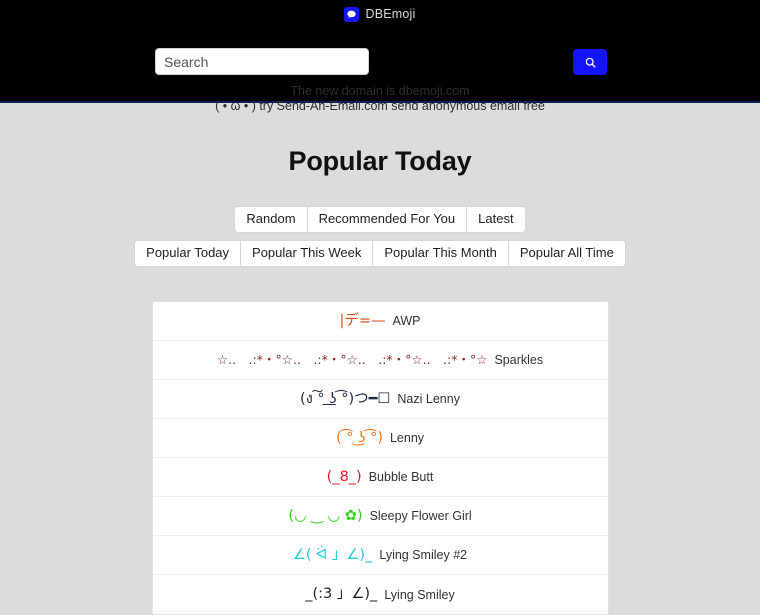  What do you see at coordinates (401, 477) in the screenshot?
I see `emoji-label: Bubble Butt` at bounding box center [401, 477].